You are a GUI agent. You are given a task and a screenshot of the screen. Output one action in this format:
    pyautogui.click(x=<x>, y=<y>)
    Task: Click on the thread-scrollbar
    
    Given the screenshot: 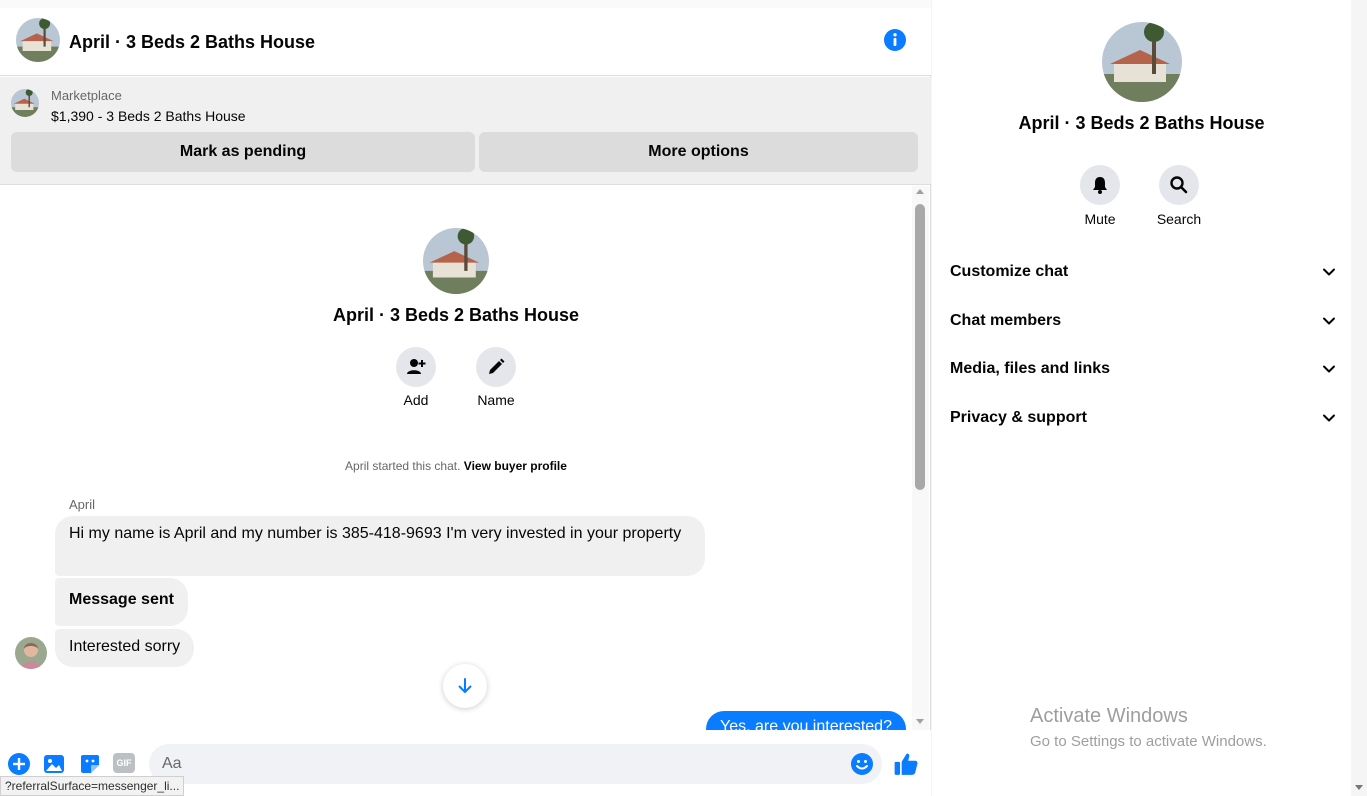 What is the action you would take?
    pyautogui.click(x=920, y=458)
    